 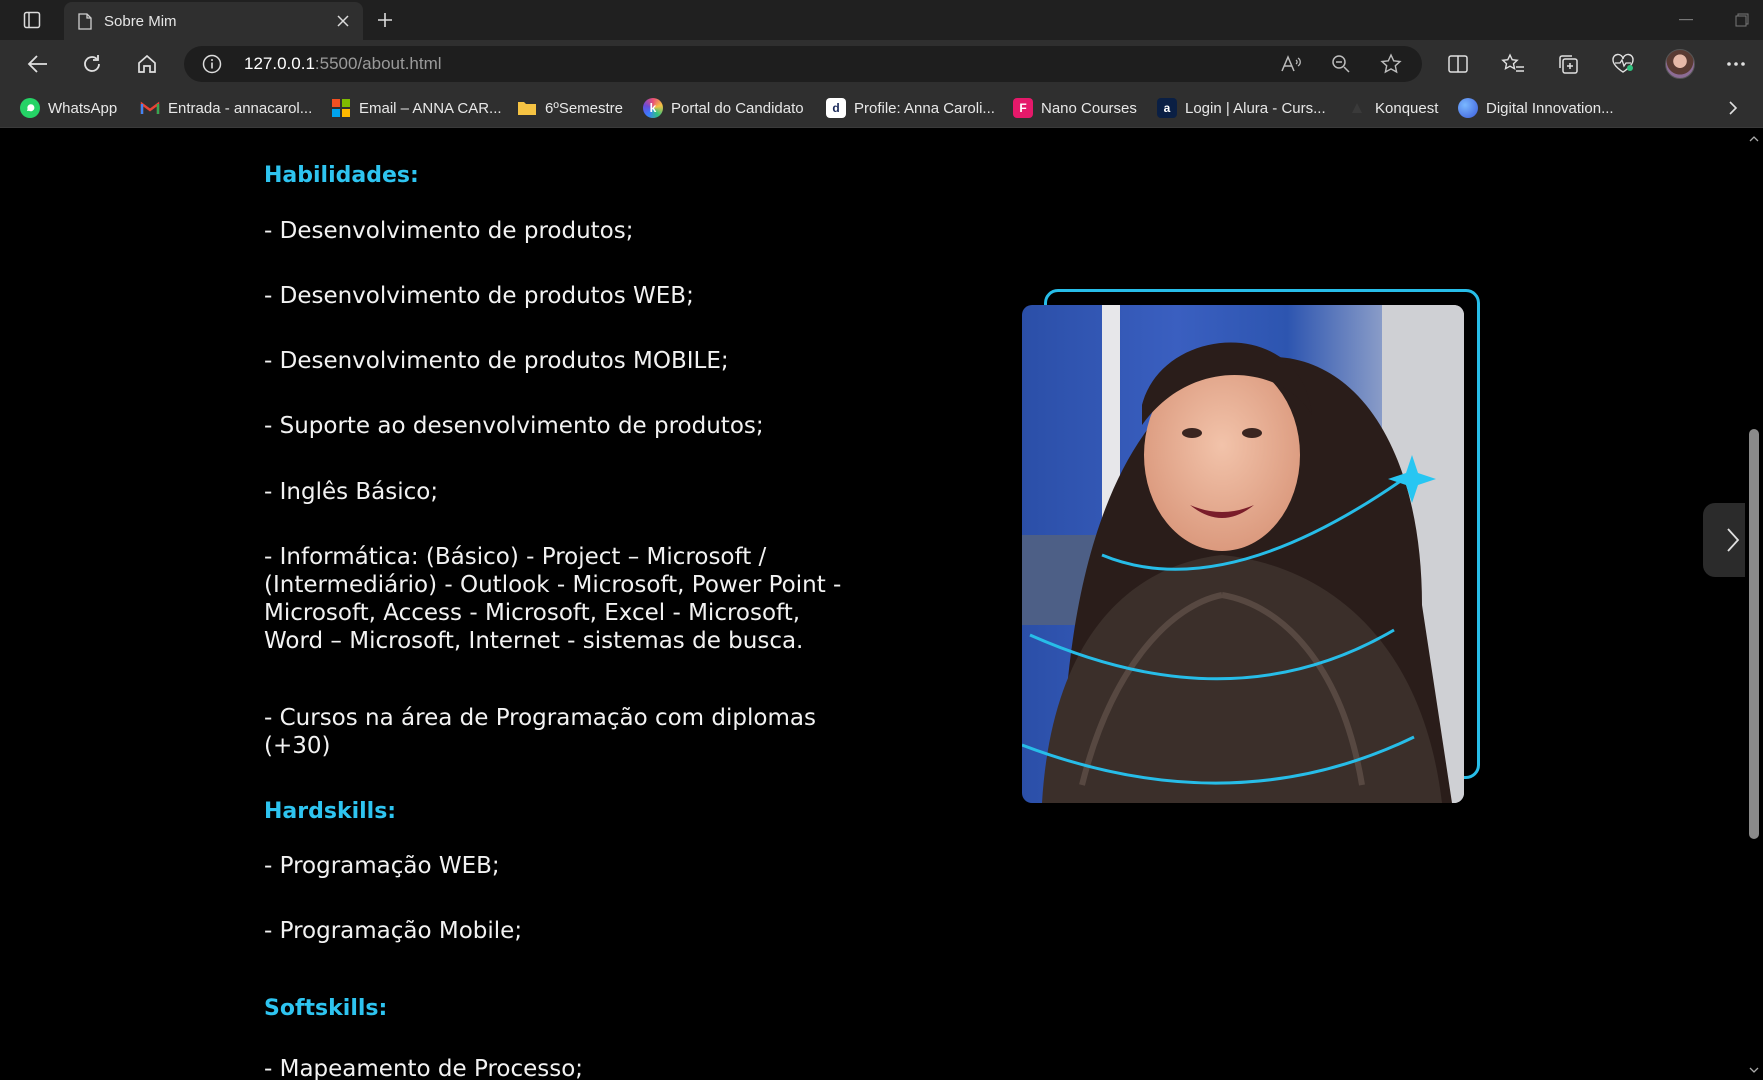 I want to click on bookmark-nano-courses: F Nano Courses, so click(x=1075, y=108).